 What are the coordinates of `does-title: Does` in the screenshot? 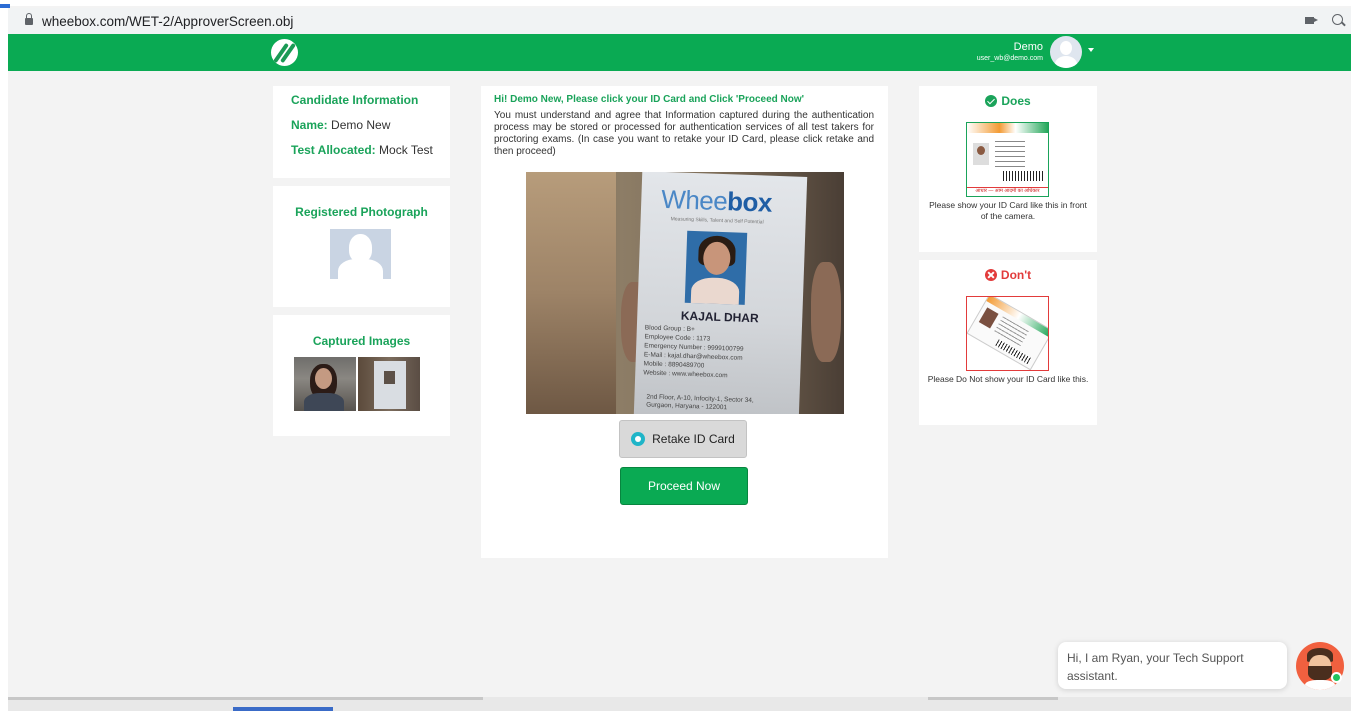 It's located at (1016, 101).